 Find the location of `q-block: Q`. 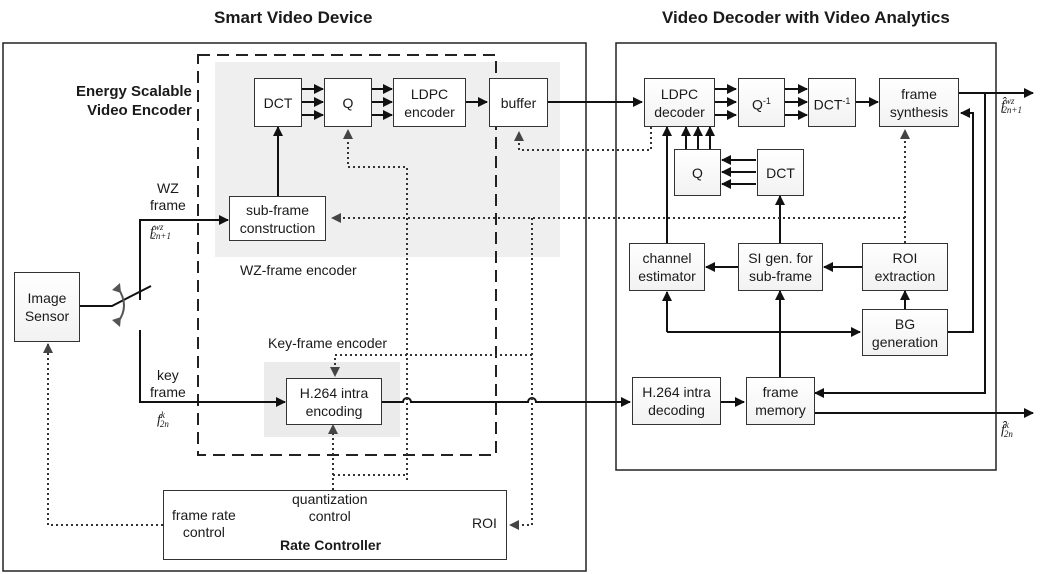

q-block: Q is located at coordinates (348, 102).